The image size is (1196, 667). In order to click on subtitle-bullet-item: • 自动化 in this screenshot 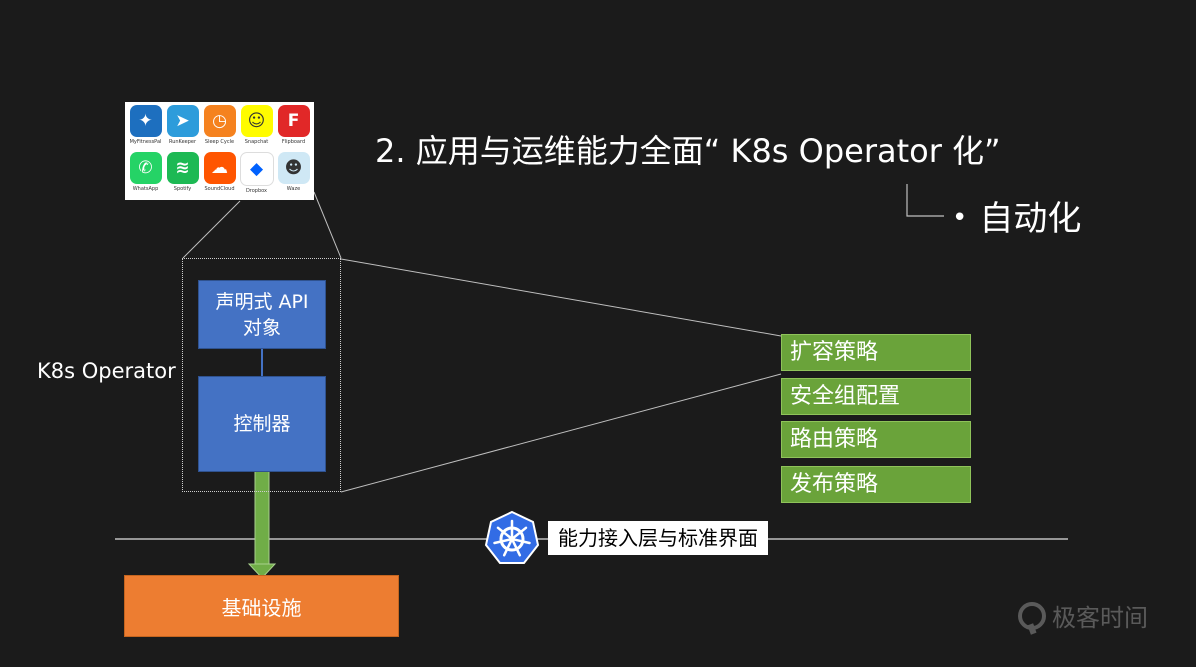, I will do `click(1016, 218)`.